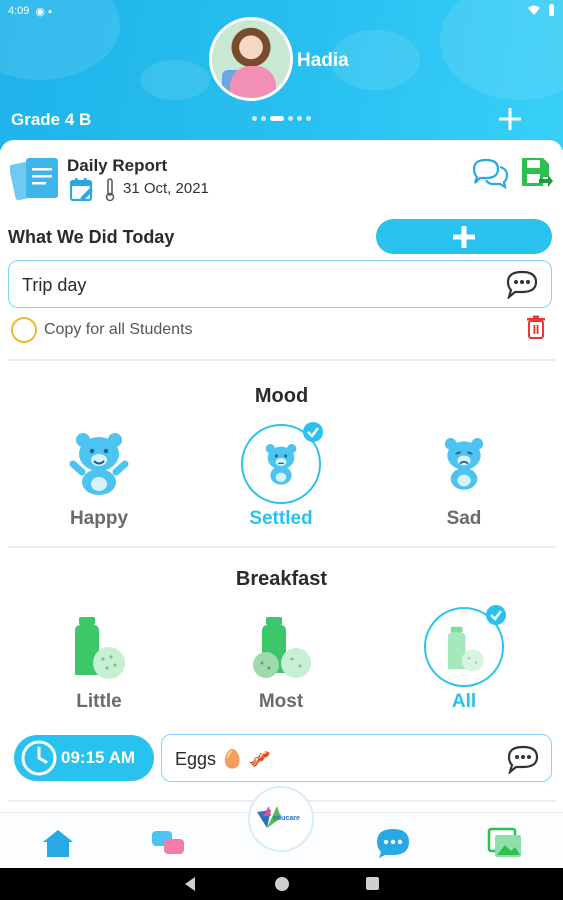 This screenshot has width=563, height=900. I want to click on home-circle-icon, so click(282, 884).